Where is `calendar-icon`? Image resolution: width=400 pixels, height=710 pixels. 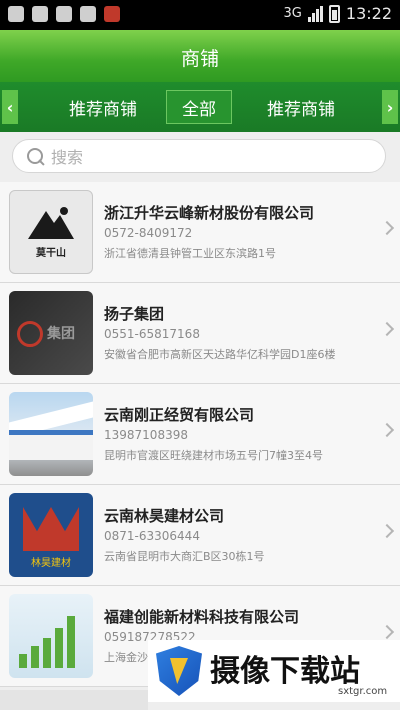
calendar-icon is located at coordinates (112, 14).